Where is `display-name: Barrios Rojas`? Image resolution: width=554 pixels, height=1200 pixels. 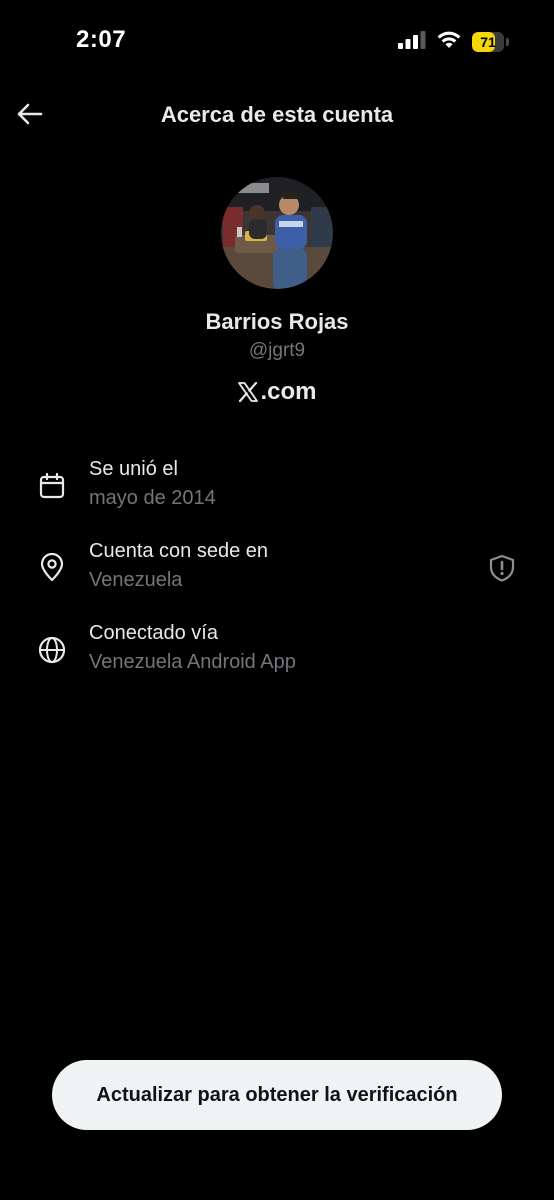
display-name: Barrios Rojas is located at coordinates (277, 321).